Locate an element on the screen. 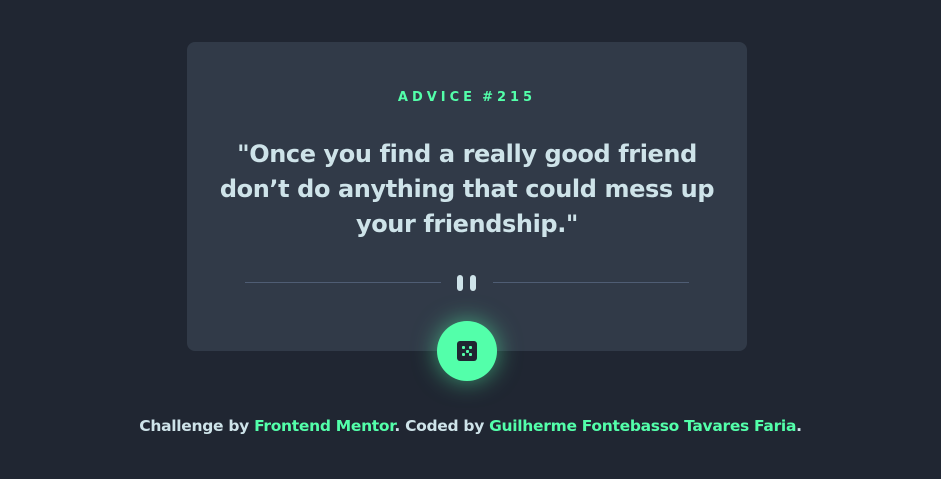  pause-icon is located at coordinates (467, 283).